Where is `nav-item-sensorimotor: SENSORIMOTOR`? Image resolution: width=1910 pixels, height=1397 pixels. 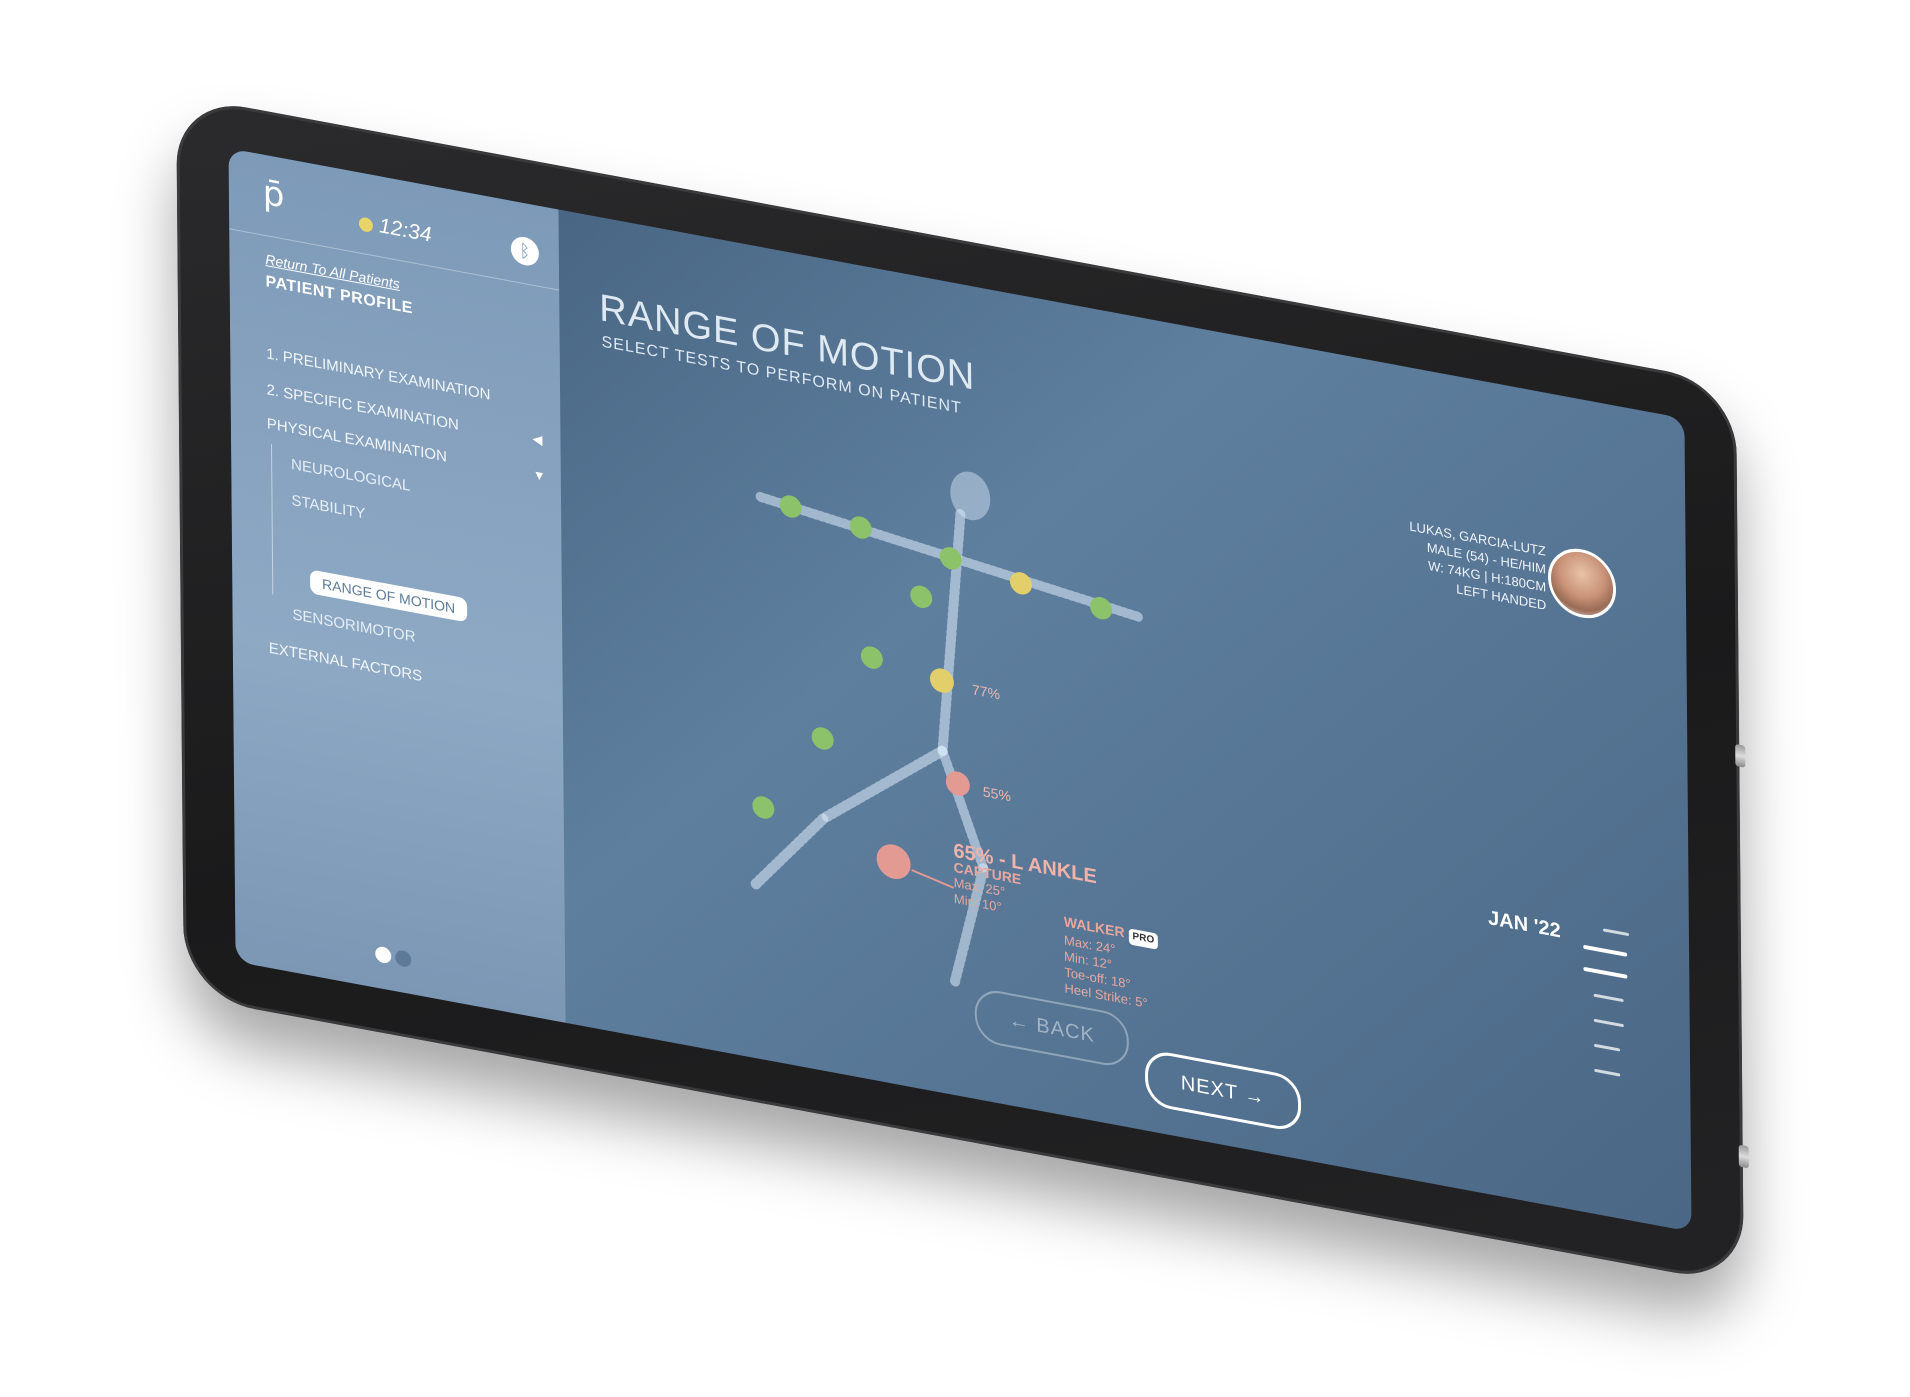
nav-item-sensorimotor: SENSORIMOTOR is located at coordinates (353, 626).